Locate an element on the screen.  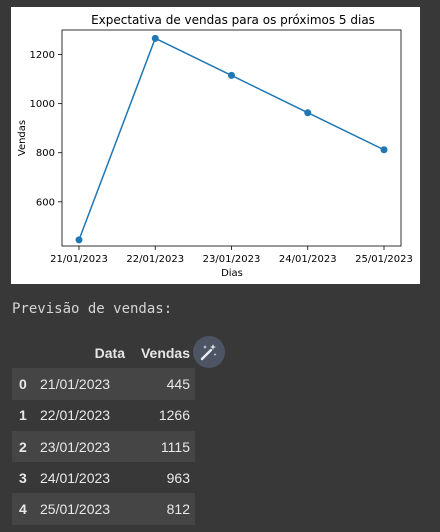
output-label: Previsão de vendas: is located at coordinates (92, 309).